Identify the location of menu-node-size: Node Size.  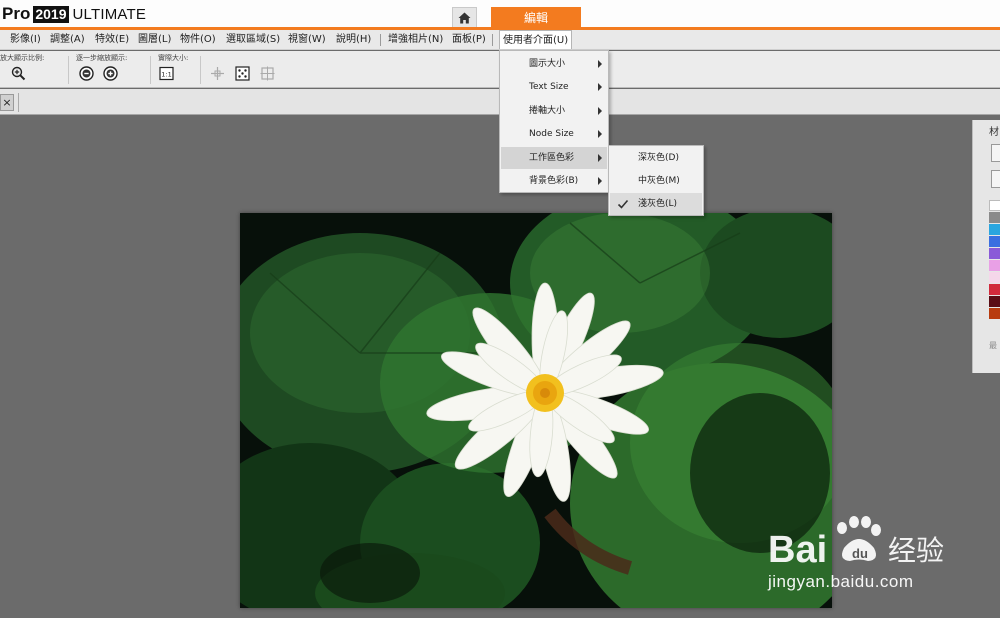
(554, 134).